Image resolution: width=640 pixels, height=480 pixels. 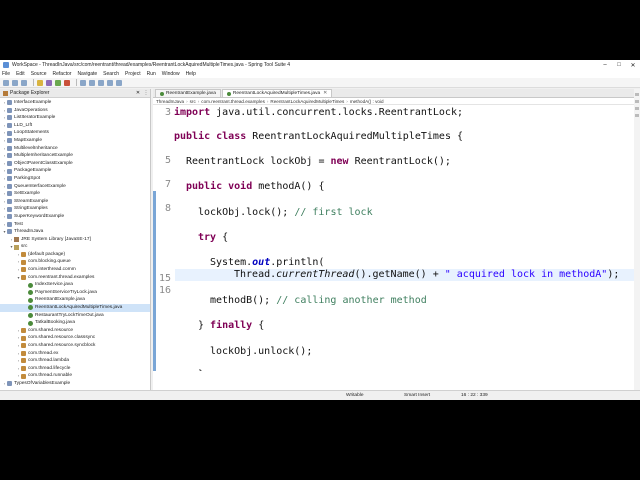 I want to click on back-icon, so click(x=110, y=82).